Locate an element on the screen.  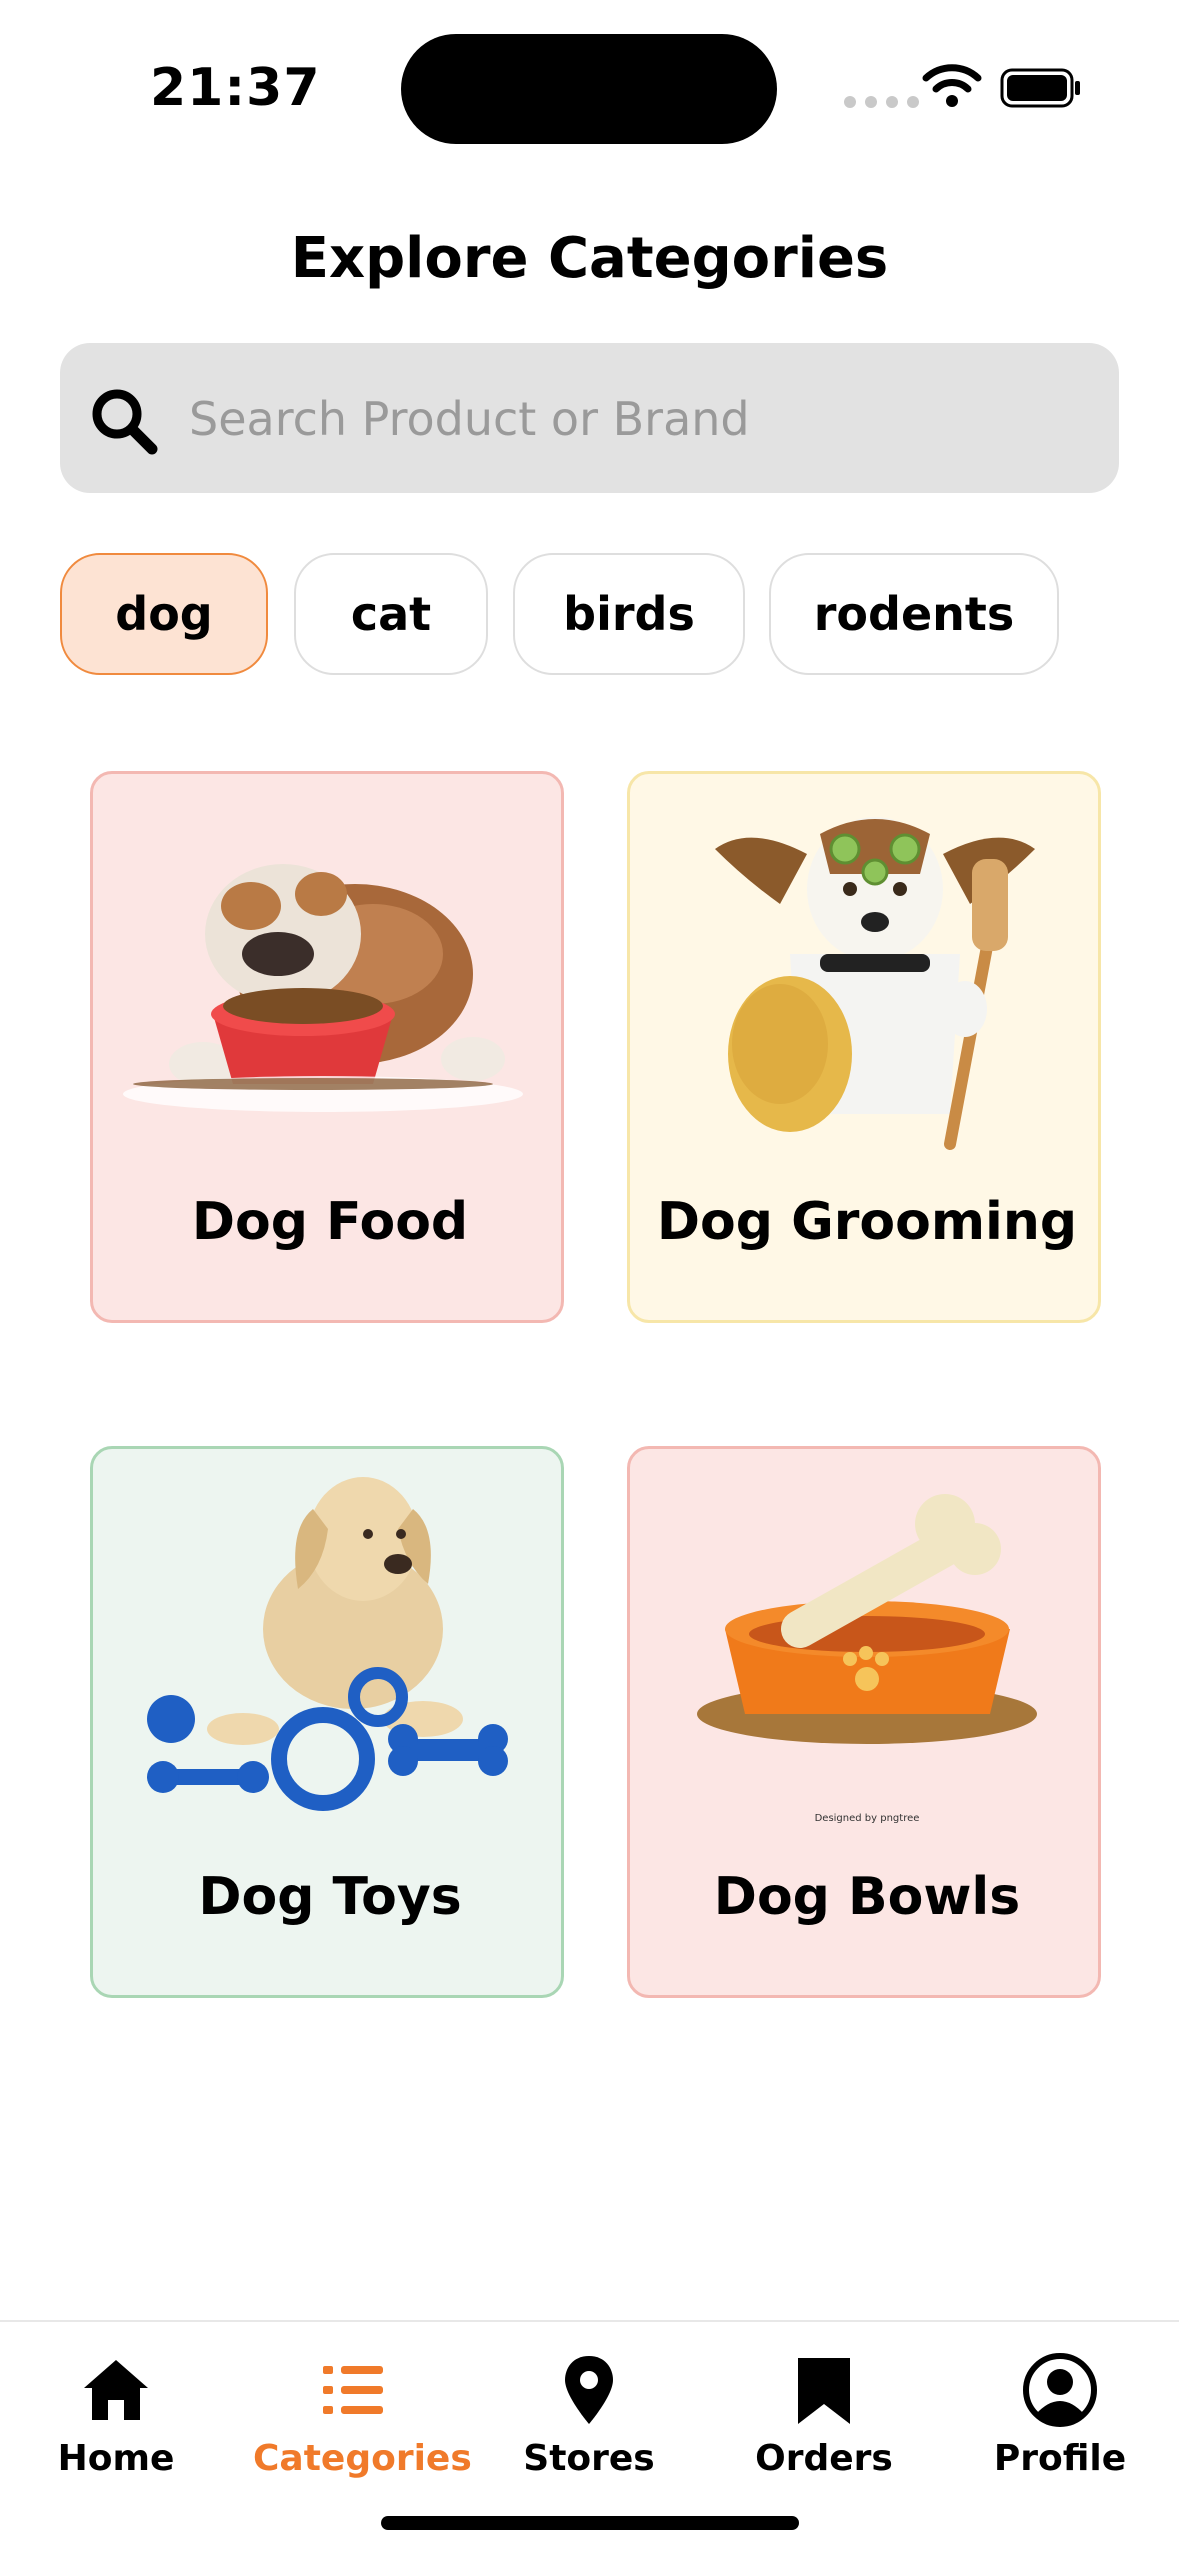
chip-cat: cat is located at coordinates (391, 614).